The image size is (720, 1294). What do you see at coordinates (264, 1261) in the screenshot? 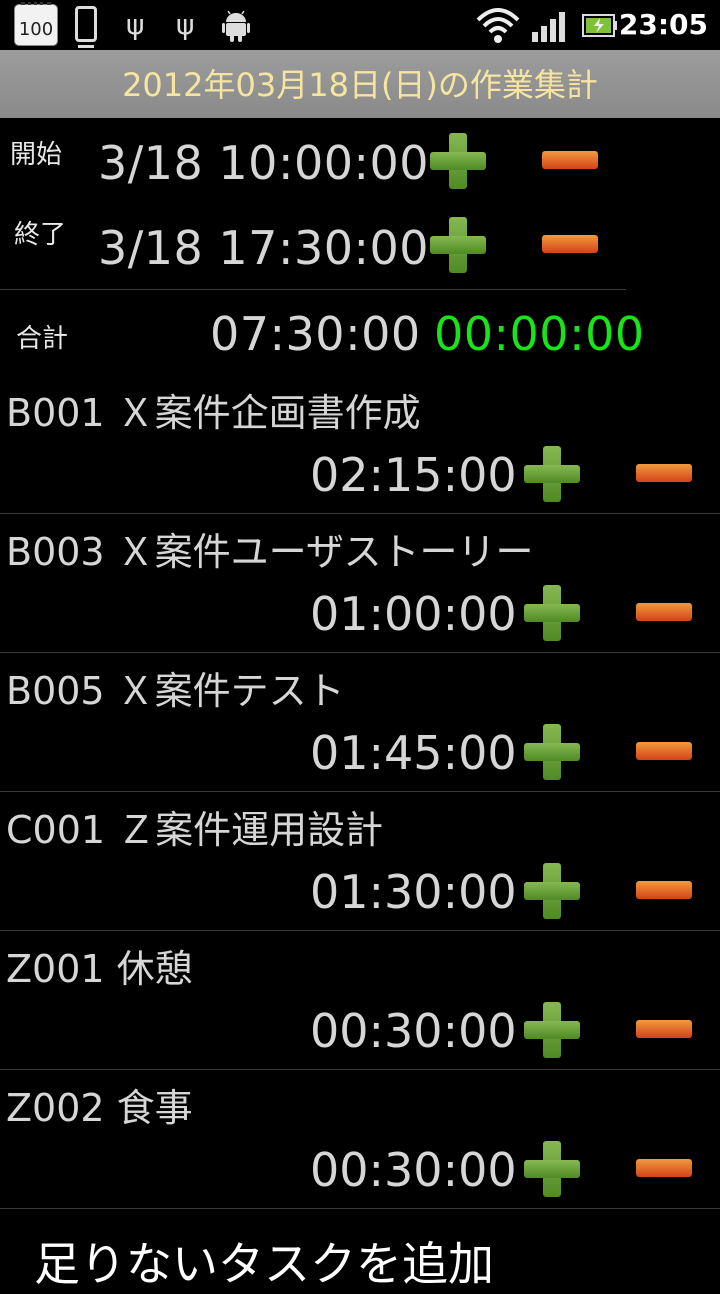
I see `add-task-button: 足りないタスクを追加` at bounding box center [264, 1261].